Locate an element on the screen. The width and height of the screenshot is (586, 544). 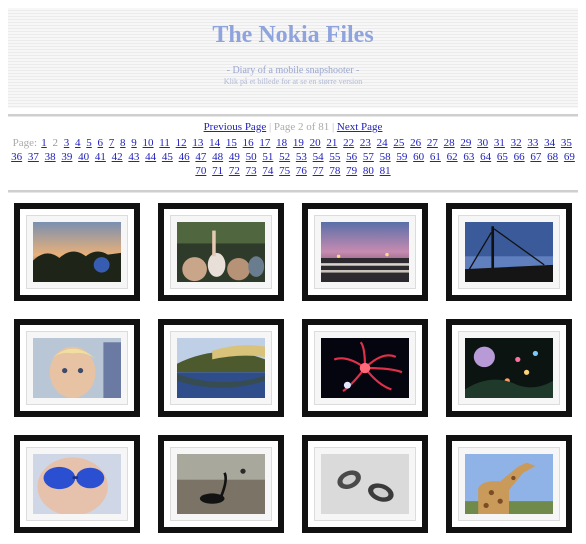
page-link-38: 38 is located at coordinates (50, 157).